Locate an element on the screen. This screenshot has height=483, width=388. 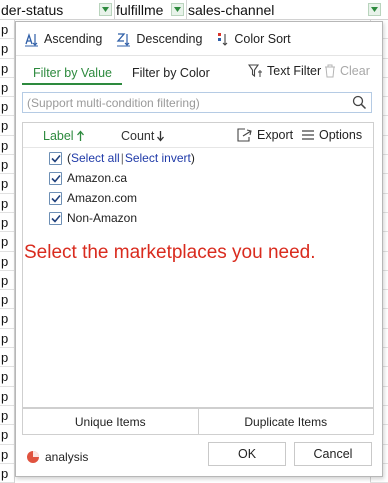
tab-filter-by-color: Filter by Color is located at coordinates (171, 73).